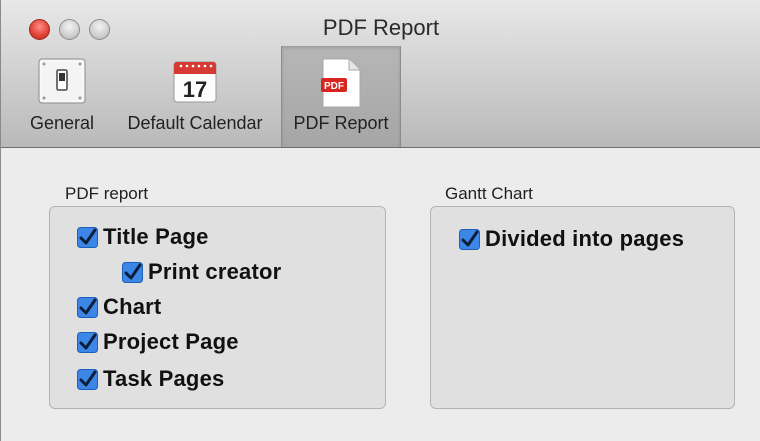 The image size is (760, 441). Describe the element at coordinates (107, 193) in the screenshot. I see `pdf-report-group-title: PDF report` at that location.